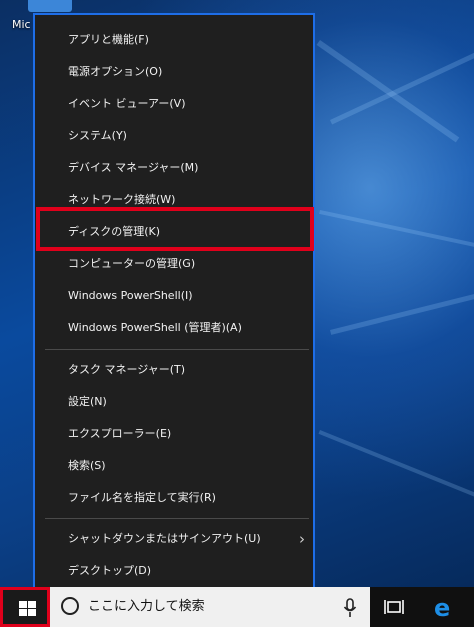  Describe the element at coordinates (174, 168) in the screenshot. I see `menu-item-device-manager: デバイス マネージャー(M)` at that location.